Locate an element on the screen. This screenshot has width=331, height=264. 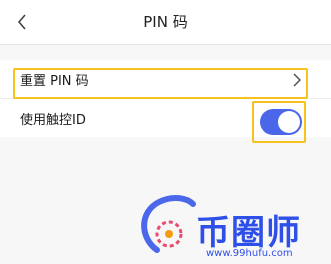
reset-pin-highlight is located at coordinates (160, 83).